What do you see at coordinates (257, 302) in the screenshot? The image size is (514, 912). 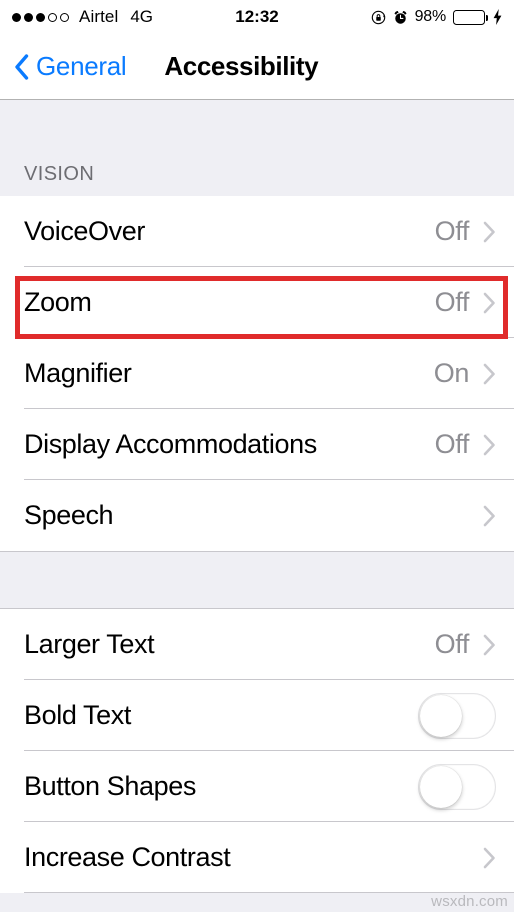 I see `row-zoom: Zoom Off` at bounding box center [257, 302].